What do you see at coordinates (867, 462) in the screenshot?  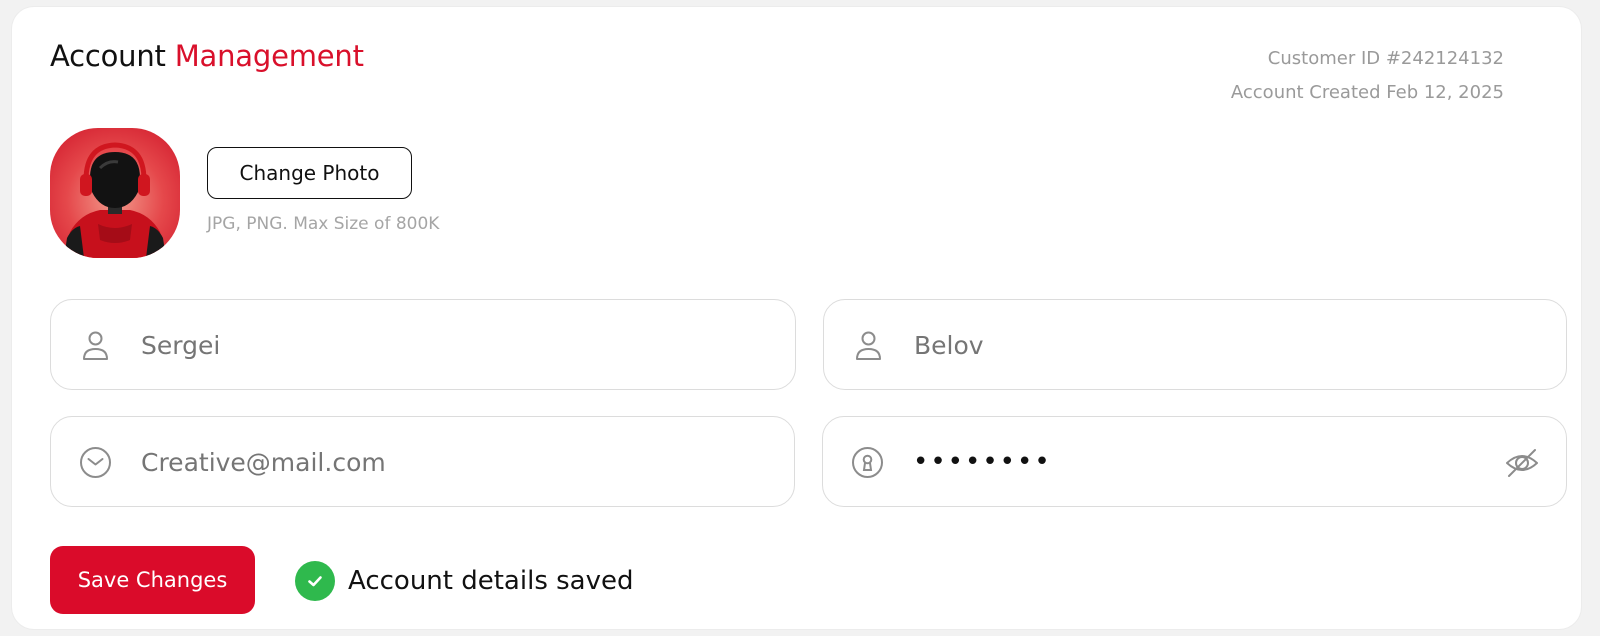 I see `lock-icon` at bounding box center [867, 462].